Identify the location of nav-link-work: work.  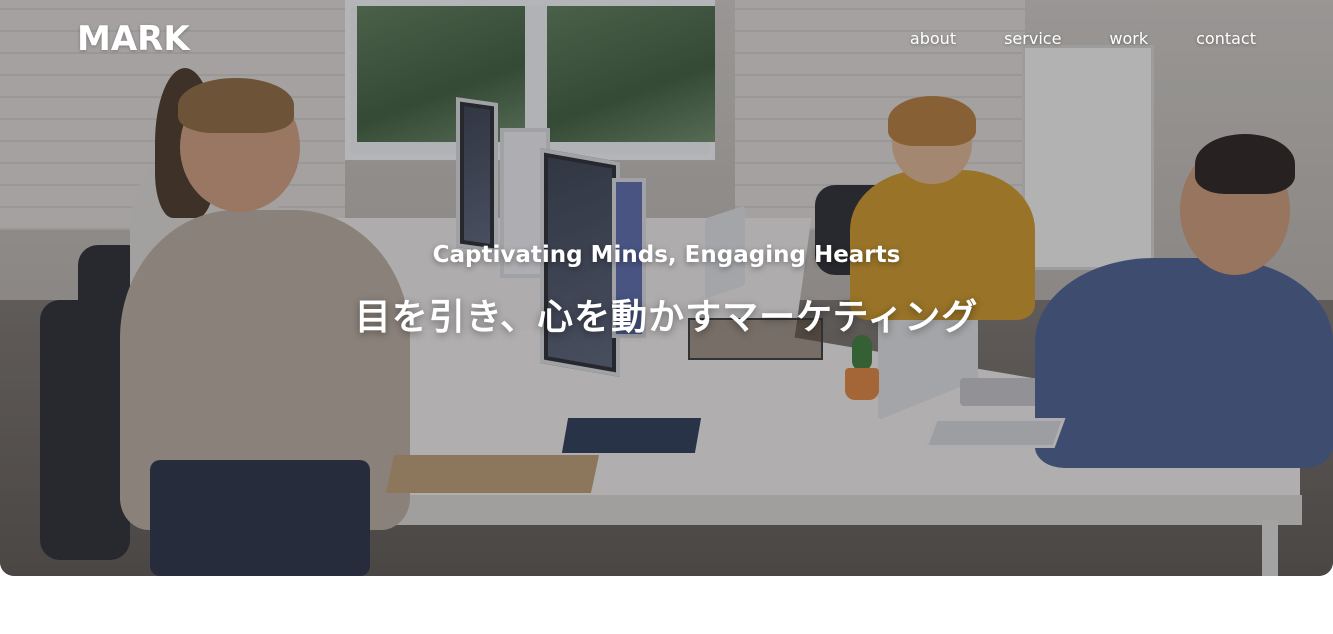
(1128, 38).